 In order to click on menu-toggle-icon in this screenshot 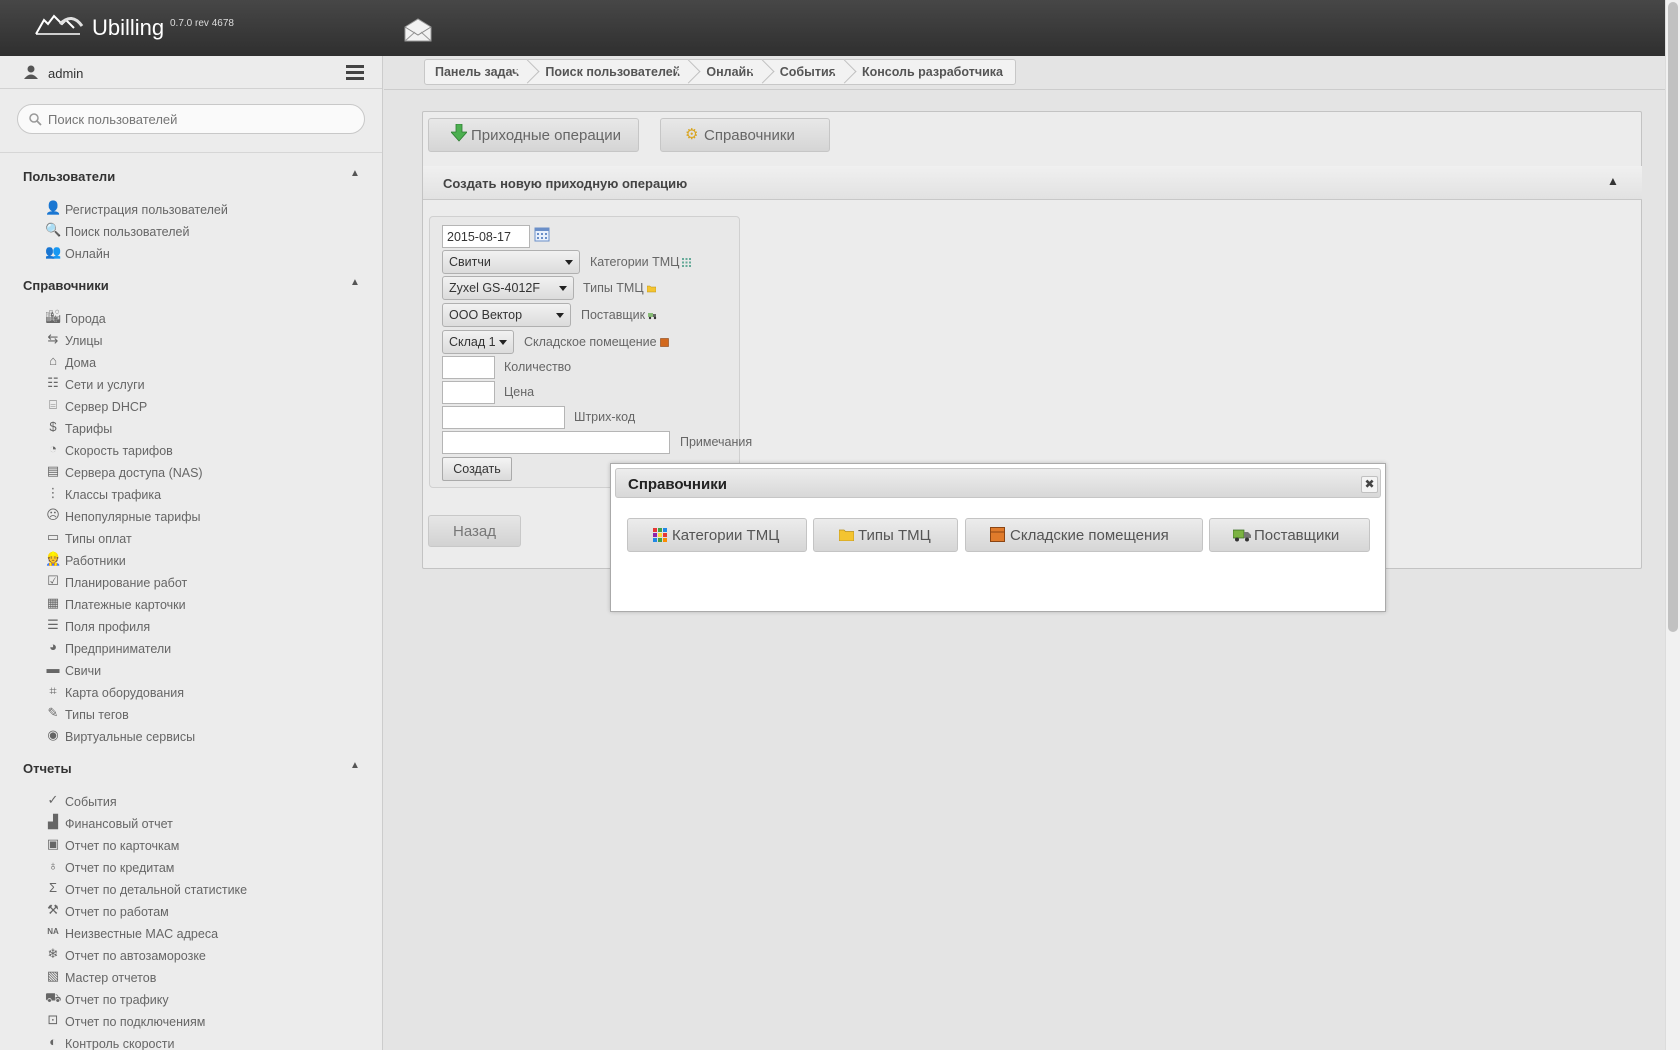, I will do `click(355, 73)`.